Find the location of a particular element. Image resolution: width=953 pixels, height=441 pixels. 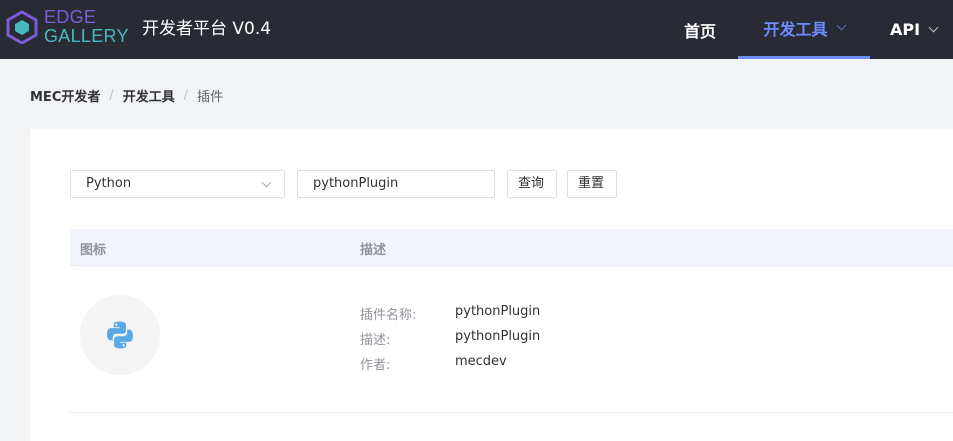

plugin-name-line: 插件名称: pythonPlugin is located at coordinates (450, 316).